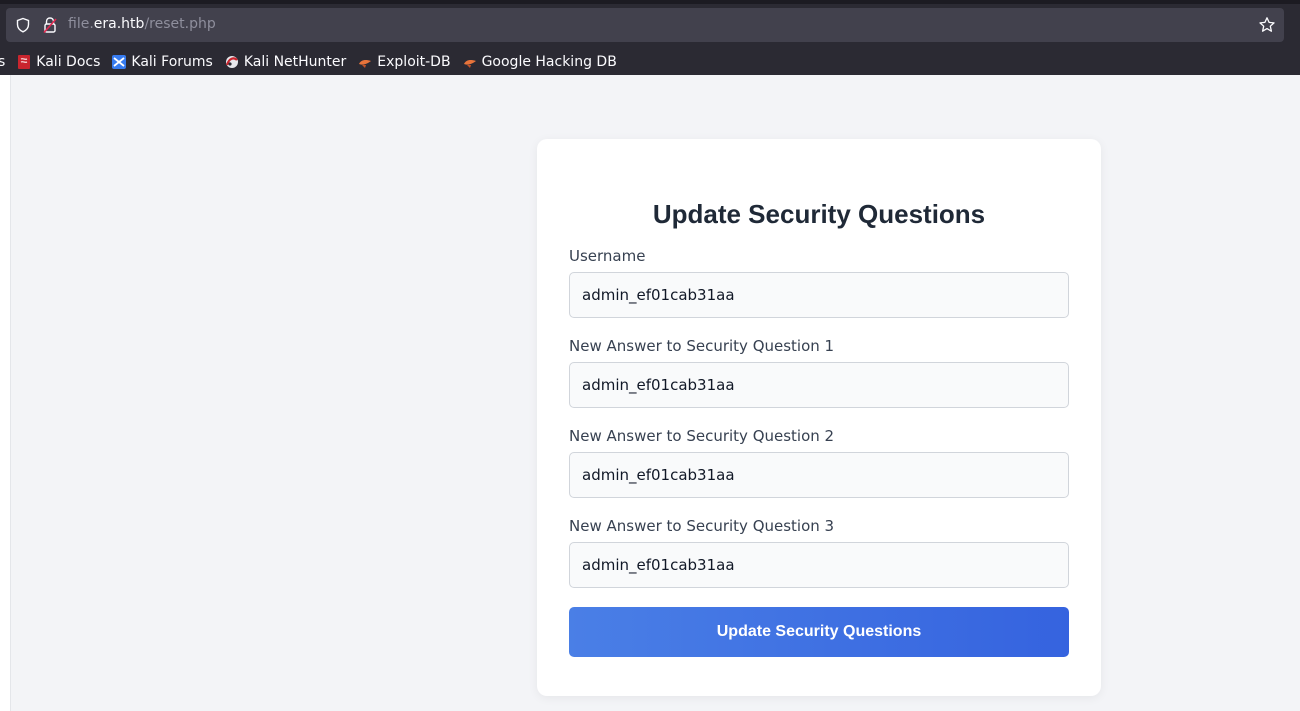  I want to click on url-path: /reset.php, so click(180, 24).